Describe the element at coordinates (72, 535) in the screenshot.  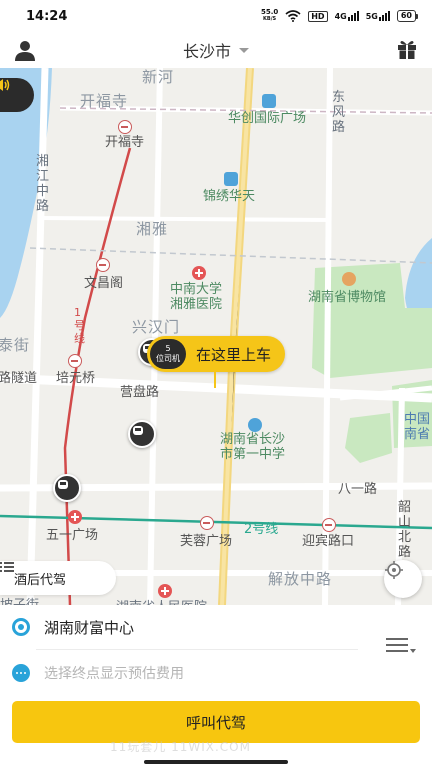
I see `map-label-wuyi: 五一广场` at that location.